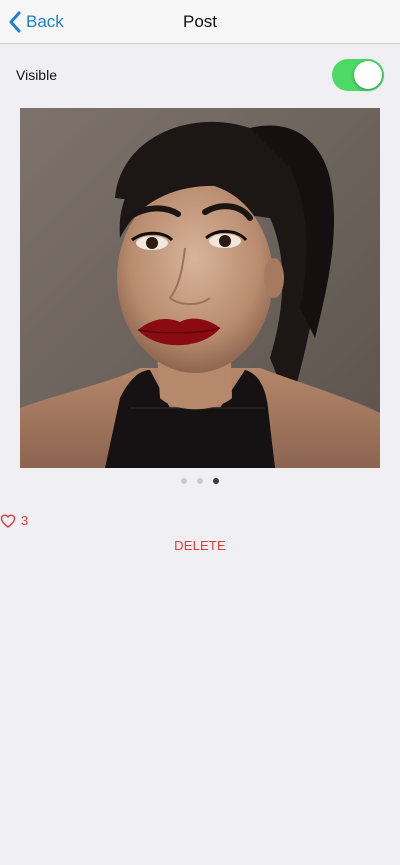 The image size is (400, 865). I want to click on navigation-bar: Back Post, so click(200, 22).